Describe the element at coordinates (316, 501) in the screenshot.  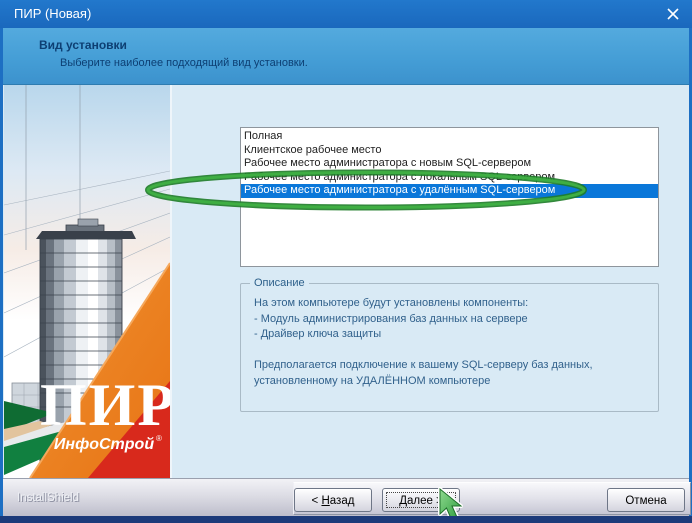
I see `back-label-prefix: <` at that location.